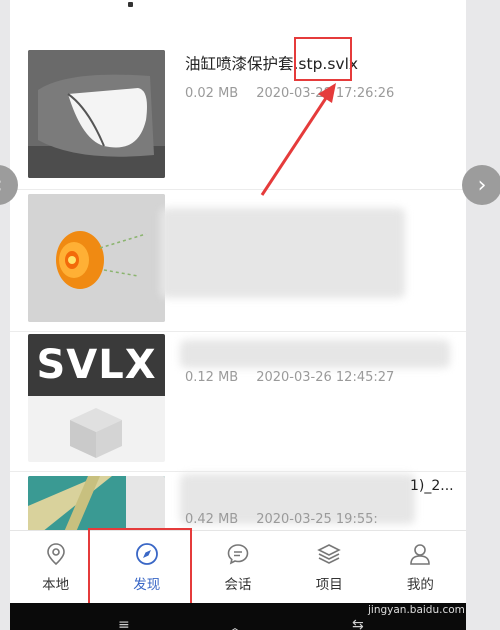 The height and width of the screenshot is (630, 500). What do you see at coordinates (420, 584) in the screenshot?
I see `tab-me-label: 我的` at bounding box center [420, 584].